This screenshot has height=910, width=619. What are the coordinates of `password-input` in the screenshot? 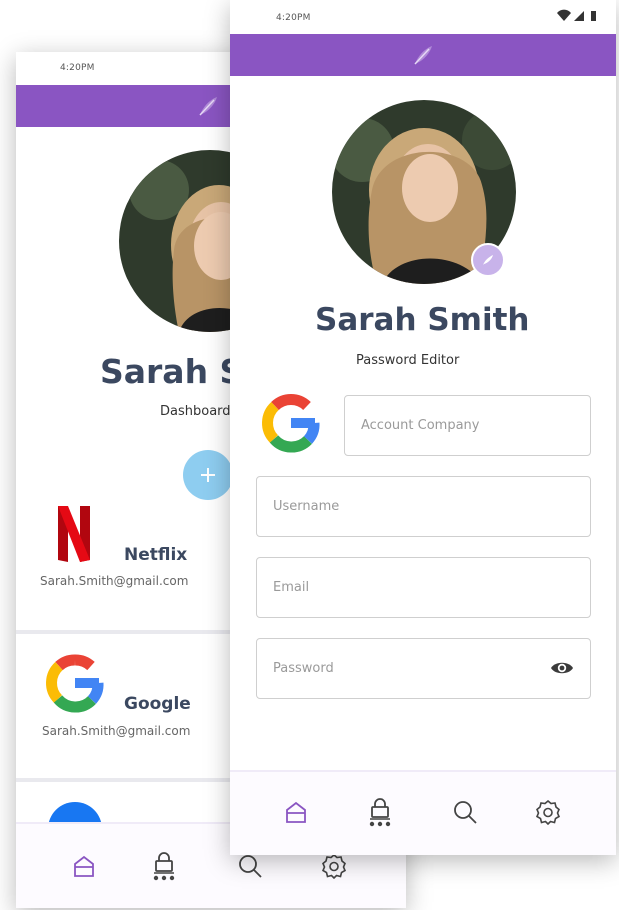 It's located at (423, 668).